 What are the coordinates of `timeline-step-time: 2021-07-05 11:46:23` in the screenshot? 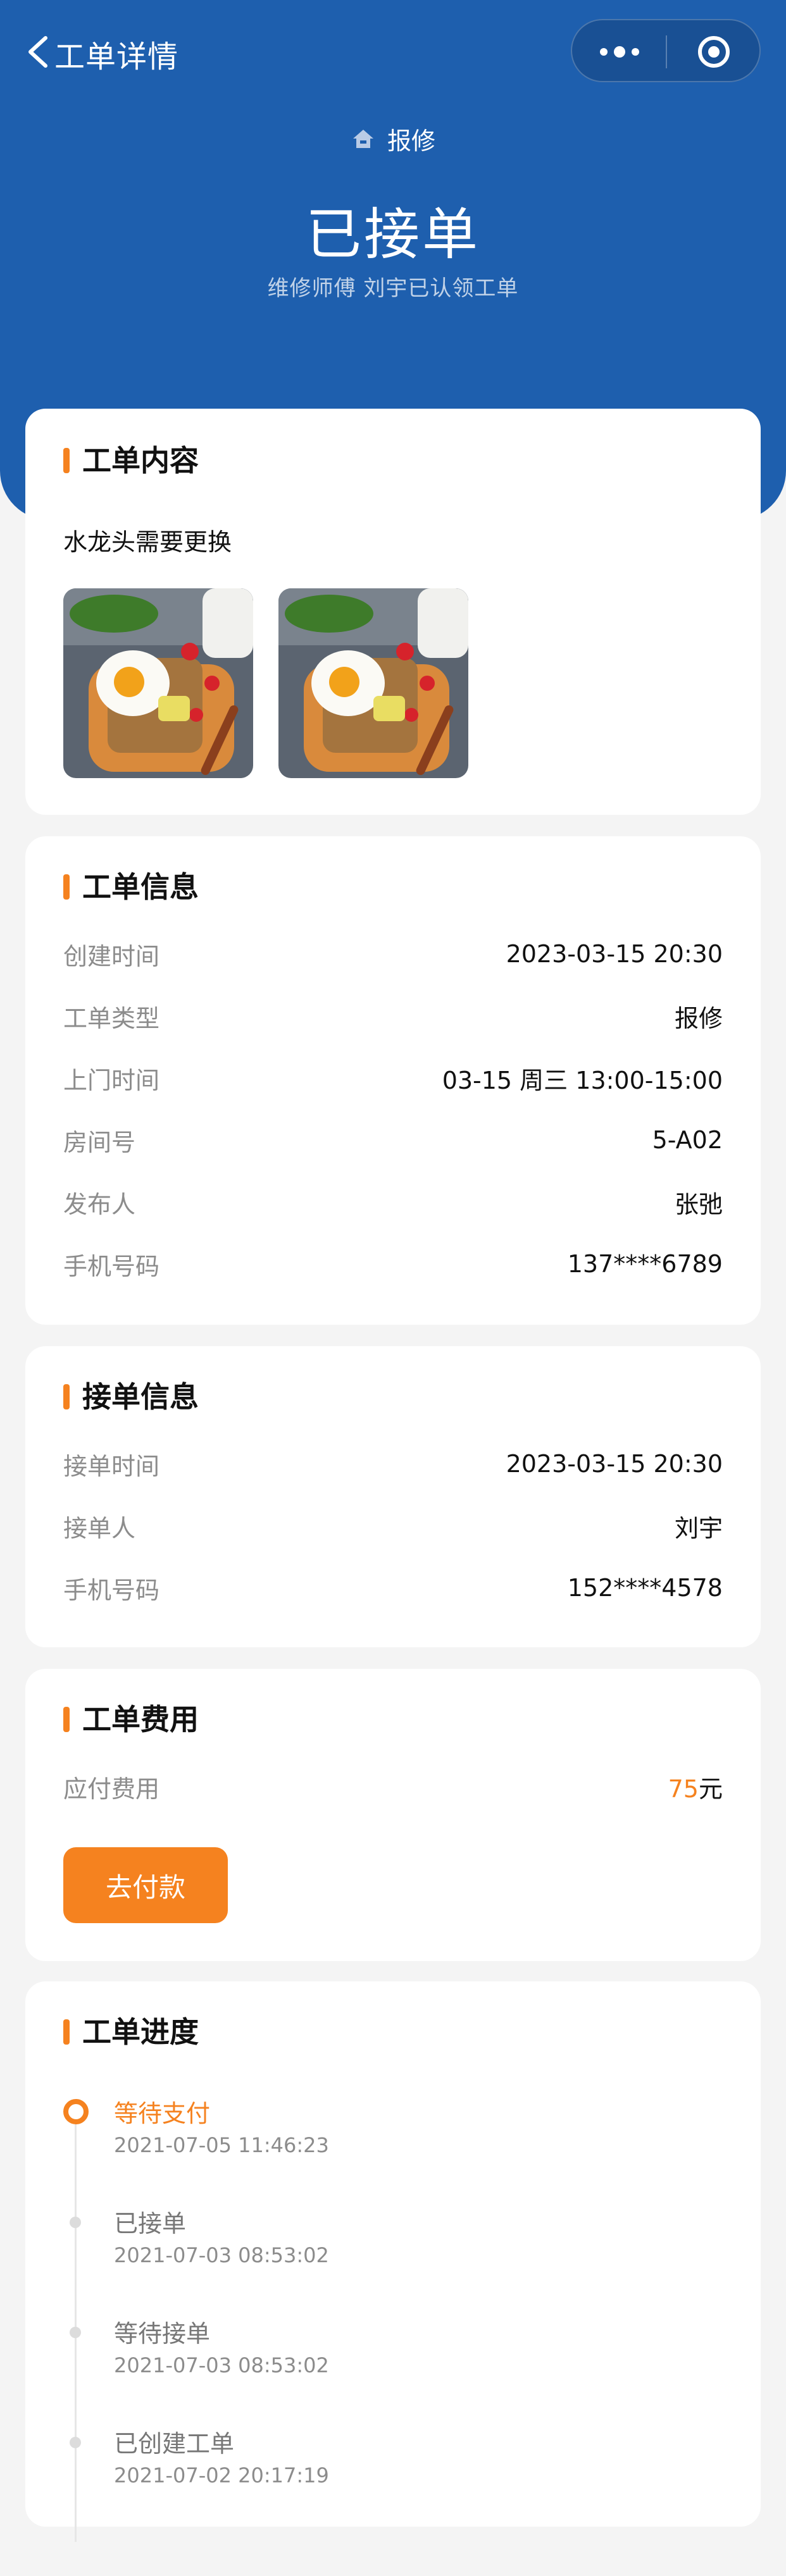 It's located at (221, 2145).